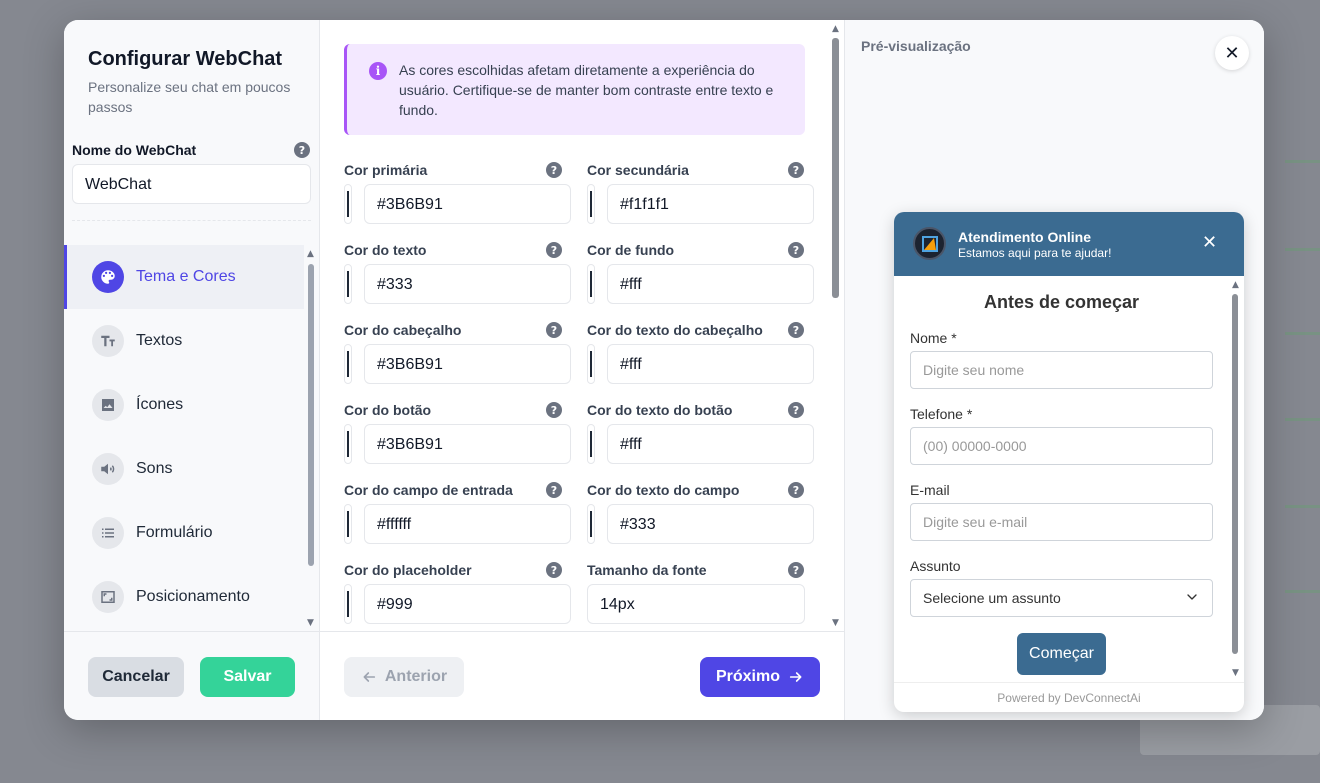 The height and width of the screenshot is (783, 1320). I want to click on primary-color-input: #3B6B91, so click(467, 204).